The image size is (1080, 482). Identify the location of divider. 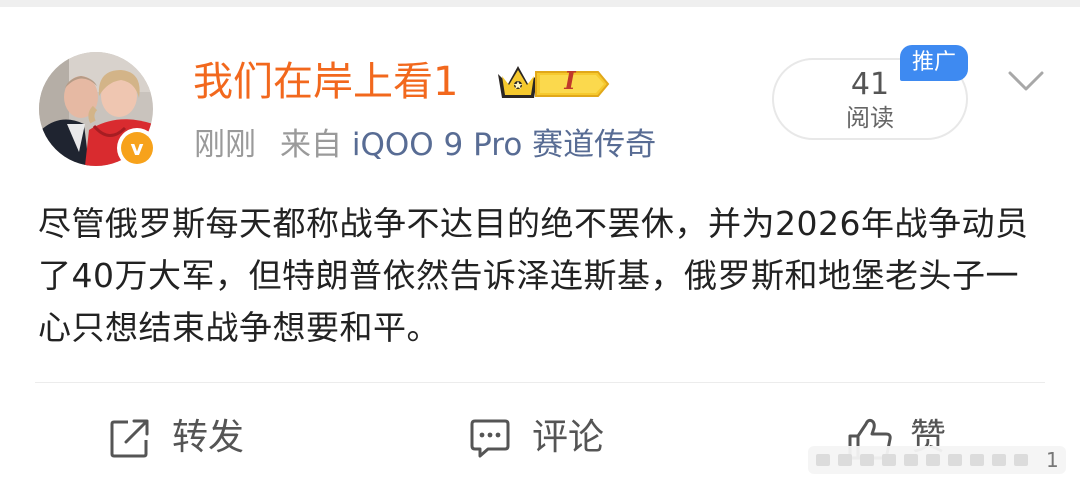
(540, 382).